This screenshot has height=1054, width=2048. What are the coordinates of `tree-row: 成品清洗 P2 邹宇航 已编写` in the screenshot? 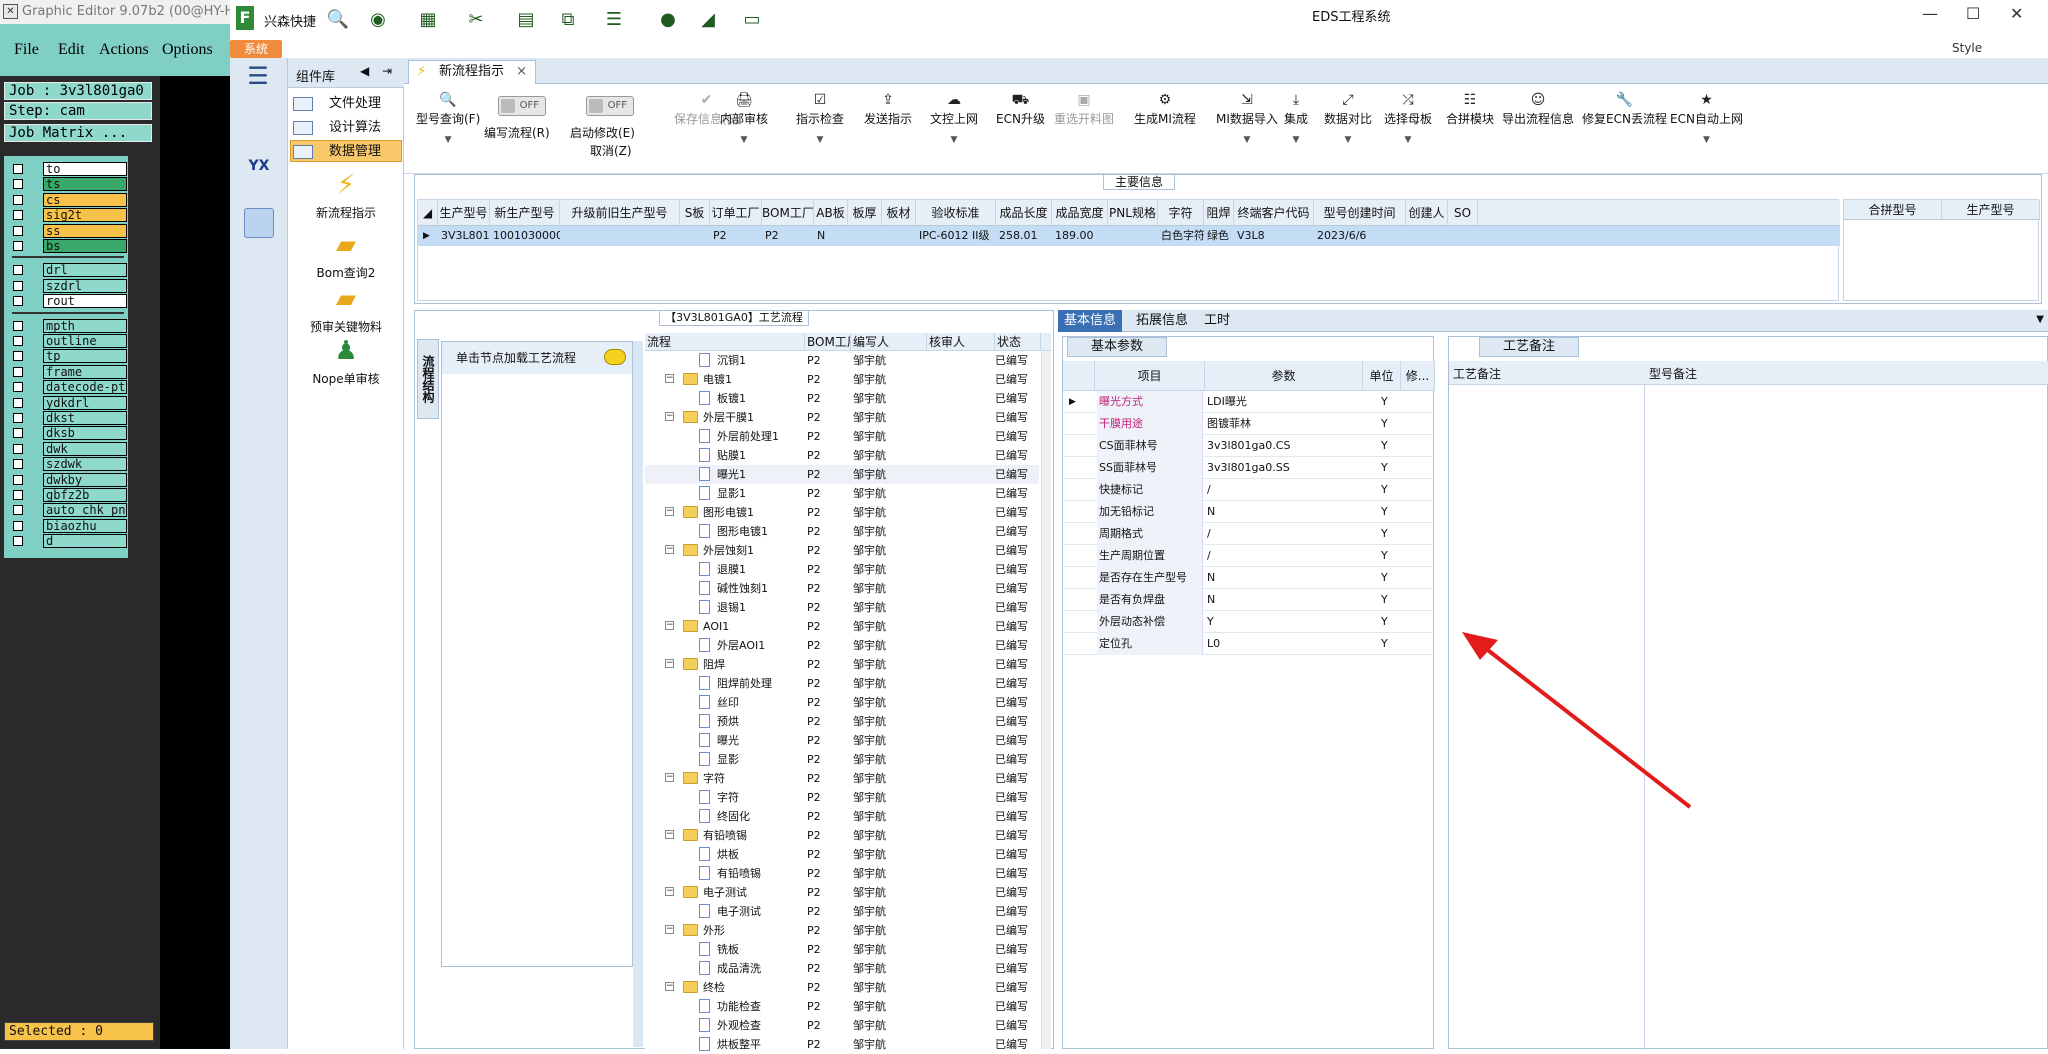 It's located at (842, 968).